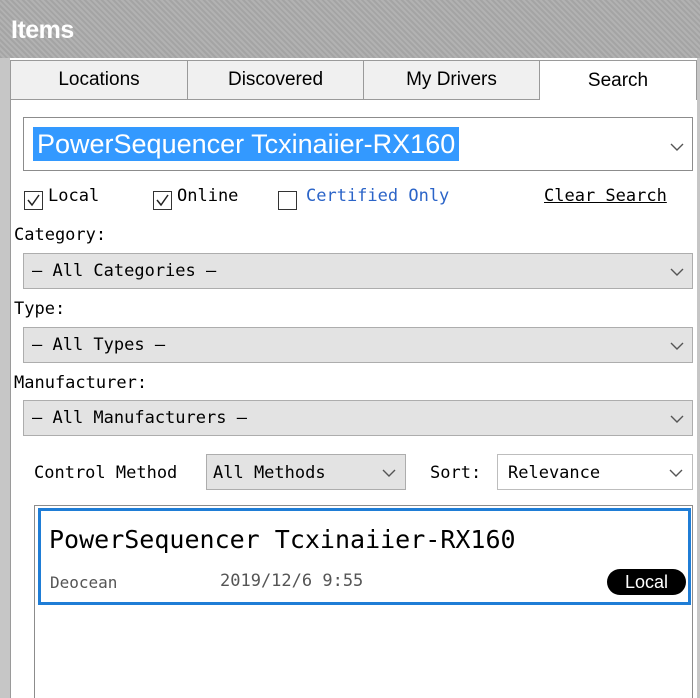 The image size is (700, 698). I want to click on search-input: PowerSequencer Tcxinaiier-RX160, so click(358, 144).